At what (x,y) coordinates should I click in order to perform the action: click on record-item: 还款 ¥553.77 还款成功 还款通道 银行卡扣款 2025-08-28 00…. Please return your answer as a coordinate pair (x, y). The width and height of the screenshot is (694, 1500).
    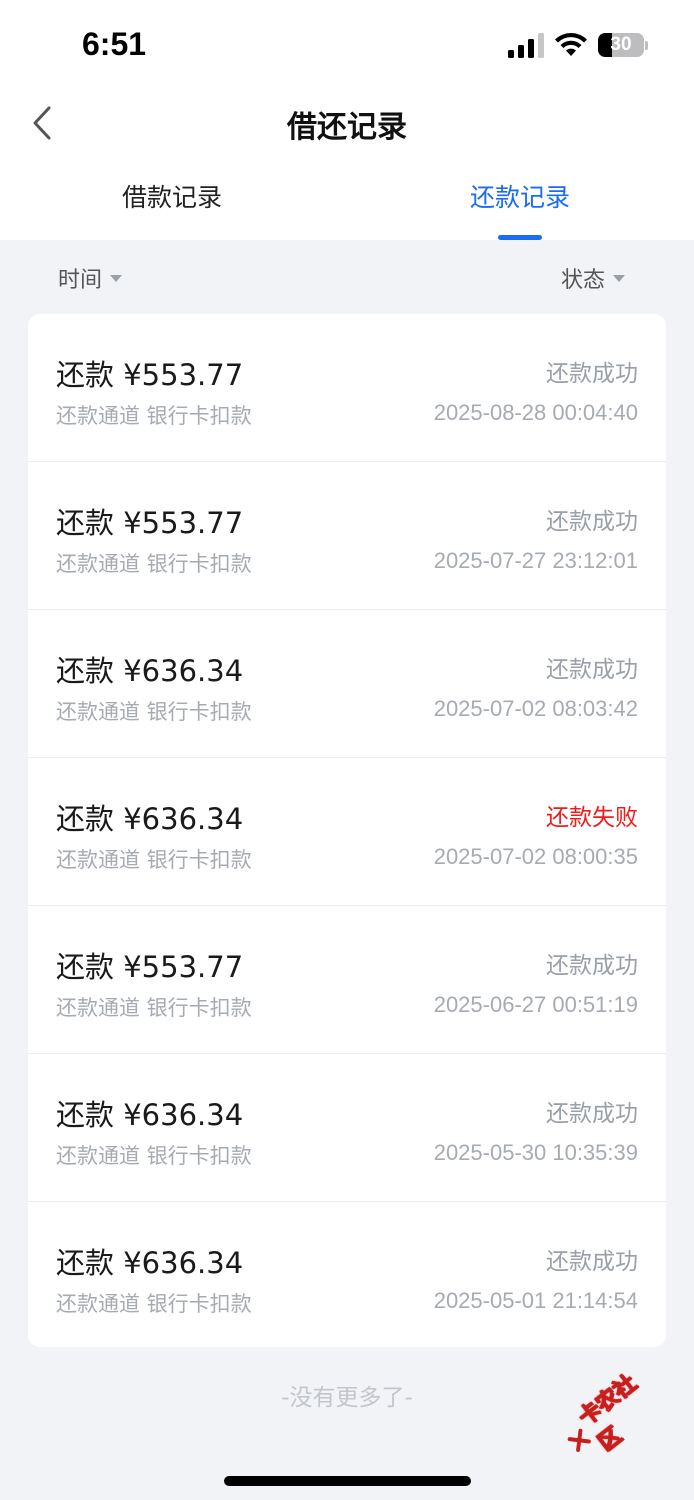
    Looking at the image, I should click on (347, 388).